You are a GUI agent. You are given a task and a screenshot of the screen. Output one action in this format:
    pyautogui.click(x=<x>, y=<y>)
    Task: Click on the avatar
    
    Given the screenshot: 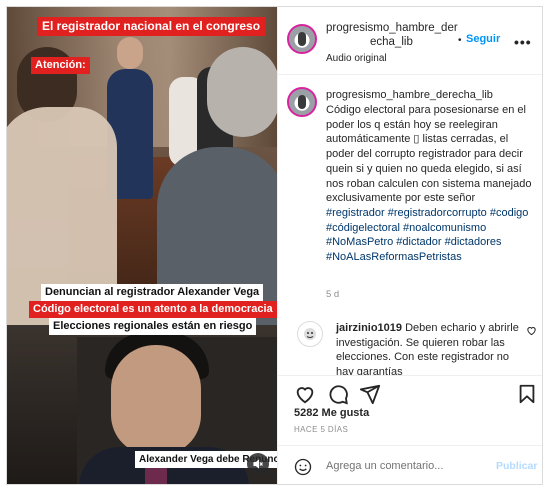 What is the action you would take?
    pyautogui.click(x=302, y=39)
    